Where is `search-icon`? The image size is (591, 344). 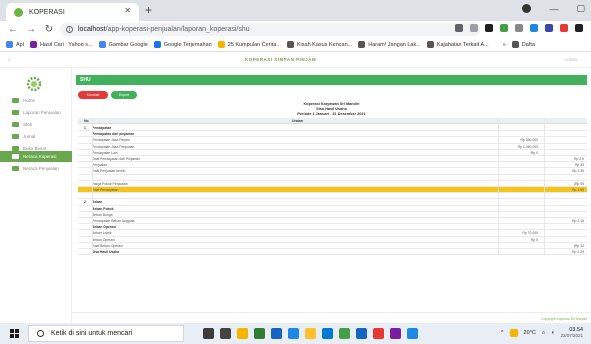
search-icon is located at coordinates (40, 333).